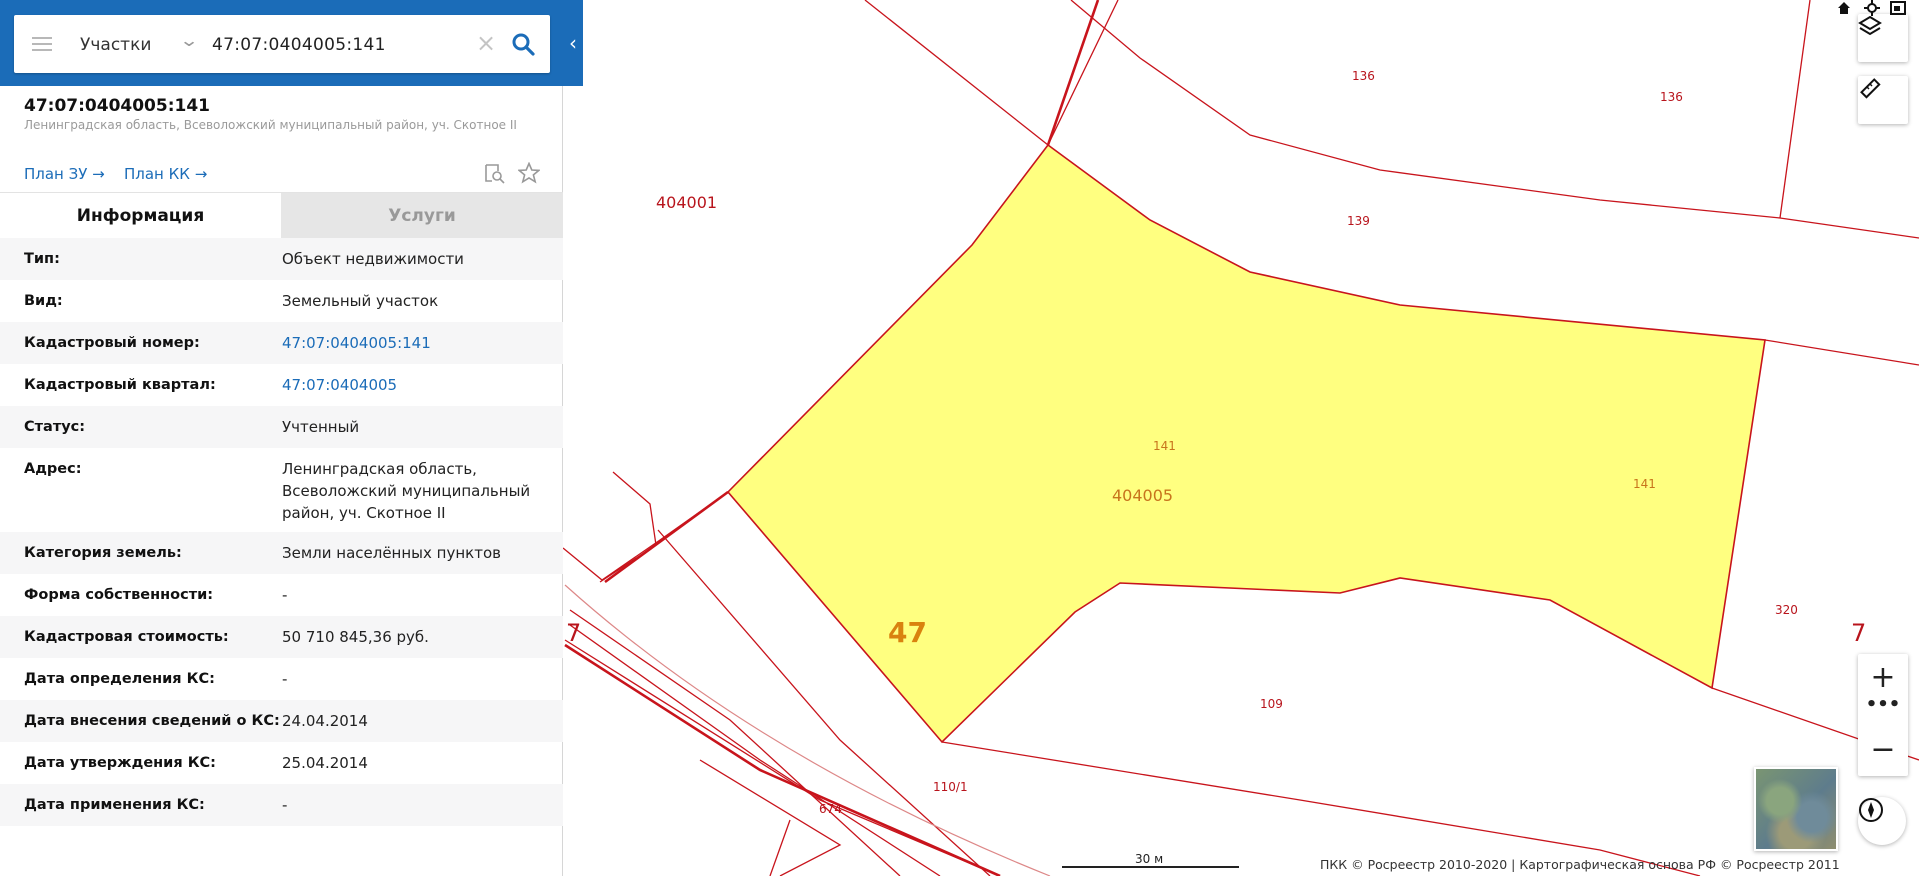 Image resolution: width=1919 pixels, height=876 pixels. I want to click on zoom-control: + ••• −, so click(1883, 715).